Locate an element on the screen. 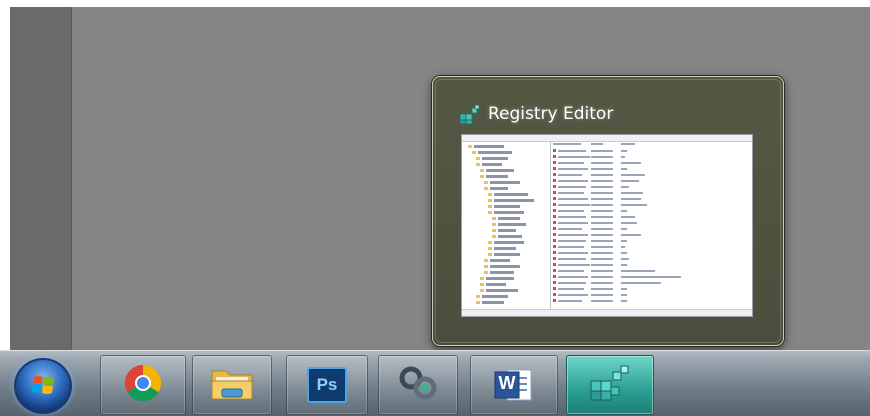  preview-key-tree is located at coordinates (506, 225).